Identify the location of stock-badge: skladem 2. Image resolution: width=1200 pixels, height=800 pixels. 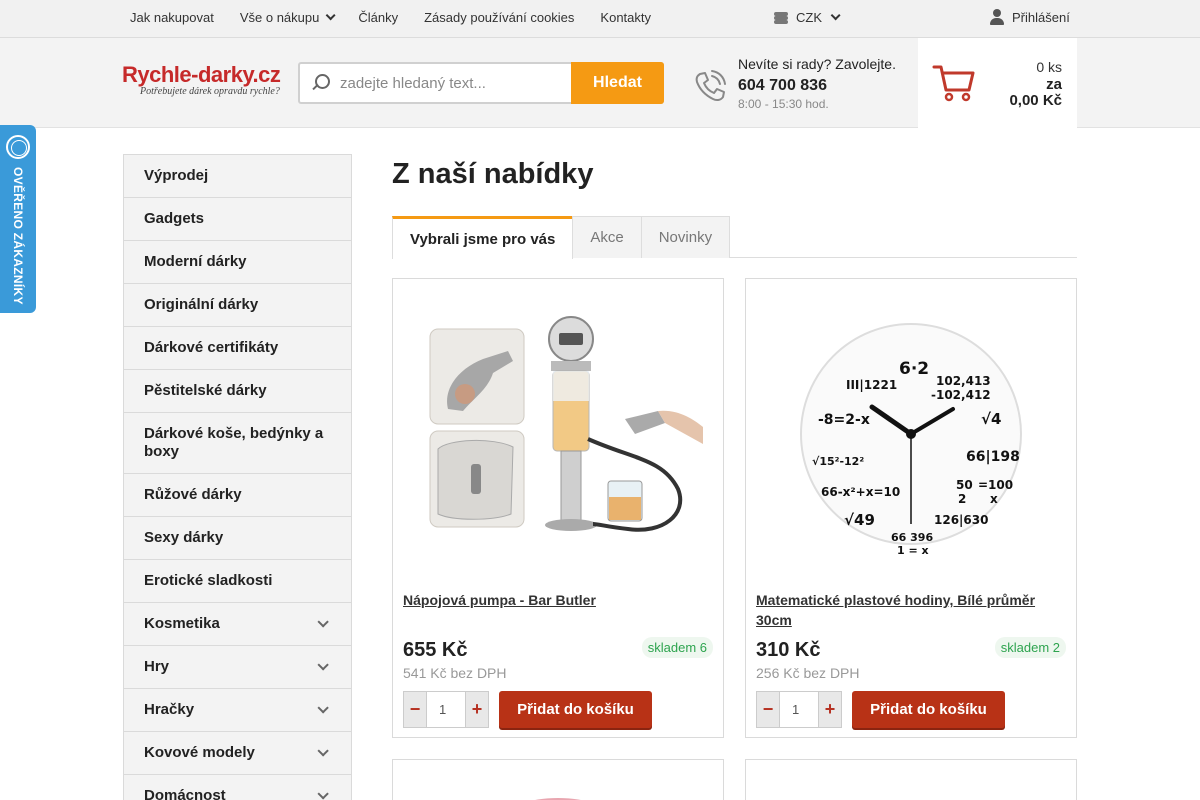
(1030, 647).